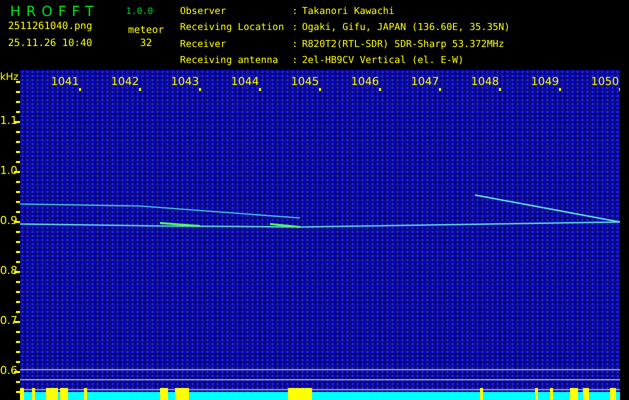  I want to click on x-axis-label: 1048, so click(485, 82).